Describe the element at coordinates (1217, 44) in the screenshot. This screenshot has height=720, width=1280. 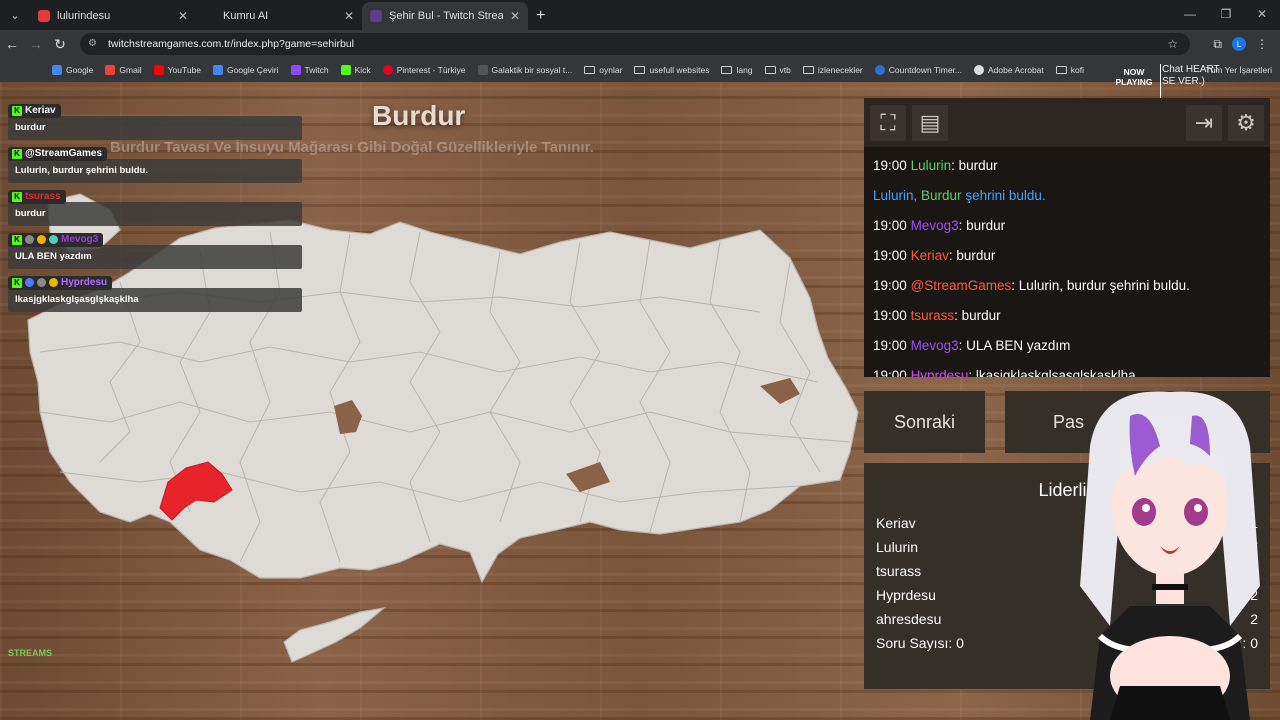
I see `extensions-icon: ⧉` at that location.